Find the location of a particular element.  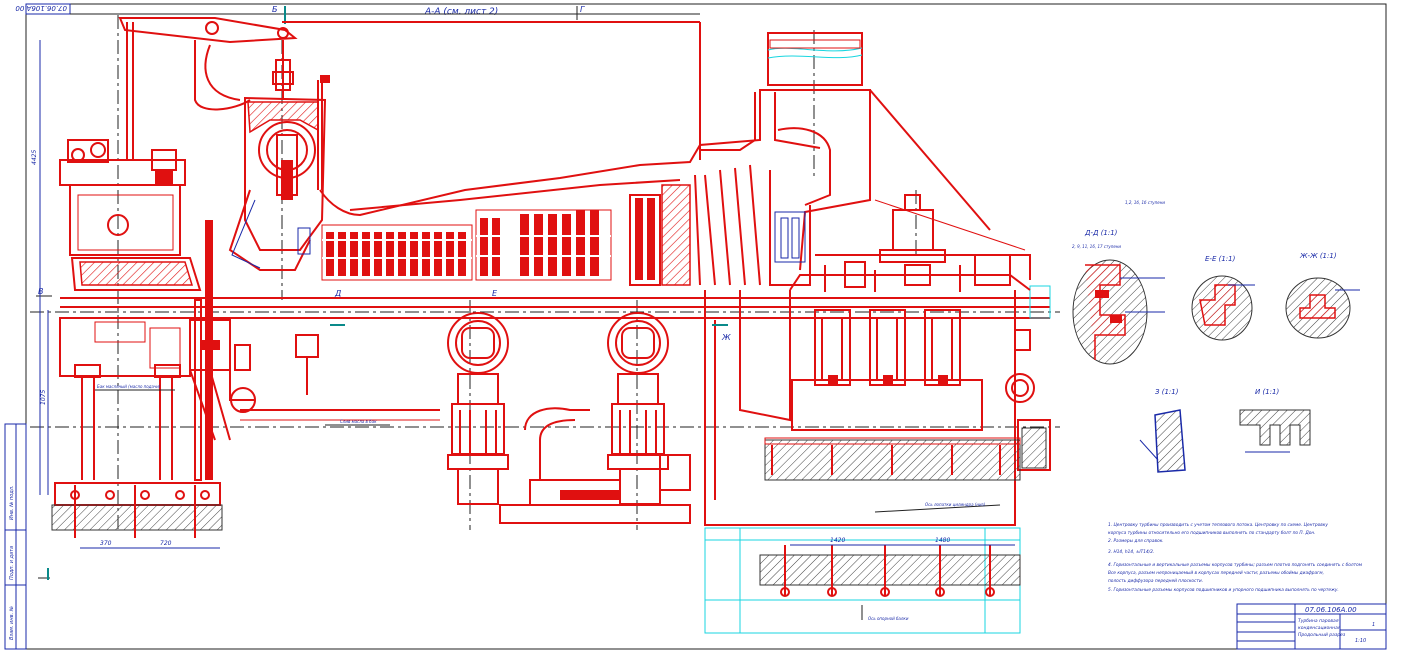

note-7: полость диффузора передней плоскости. is located at coordinates (1155, 581).